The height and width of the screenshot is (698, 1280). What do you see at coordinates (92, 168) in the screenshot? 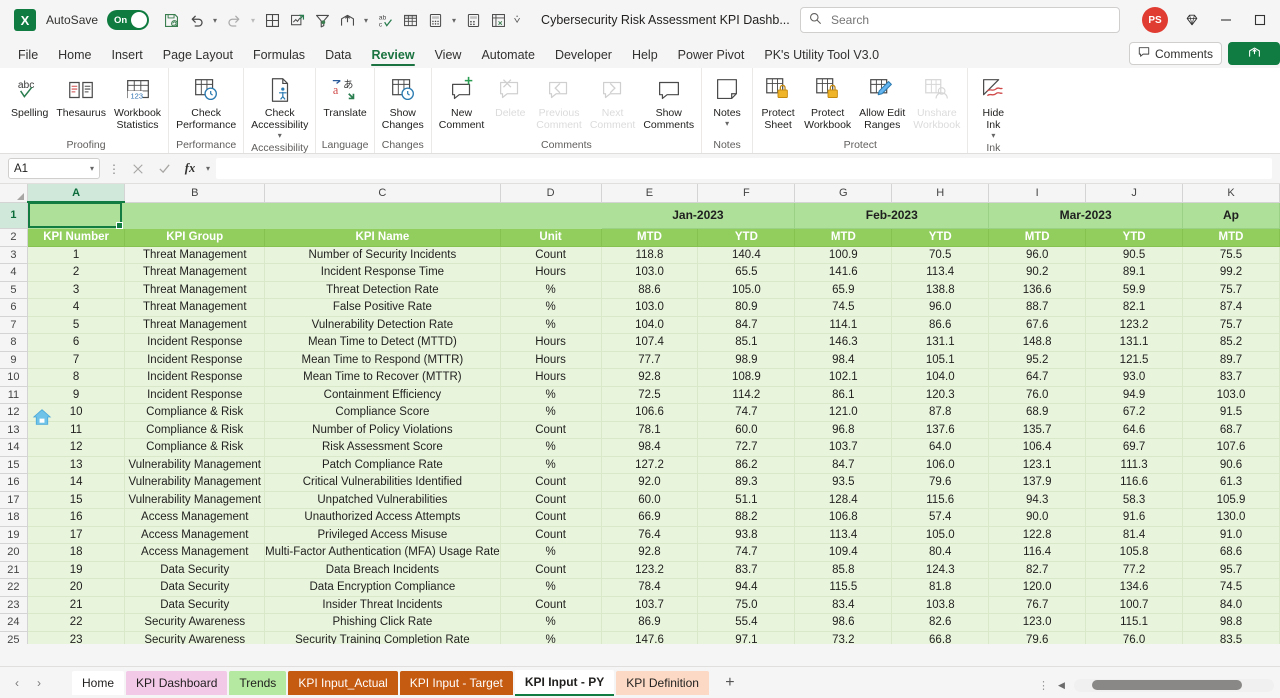
I see `name-box-chevron-icon: ▾` at bounding box center [92, 168].